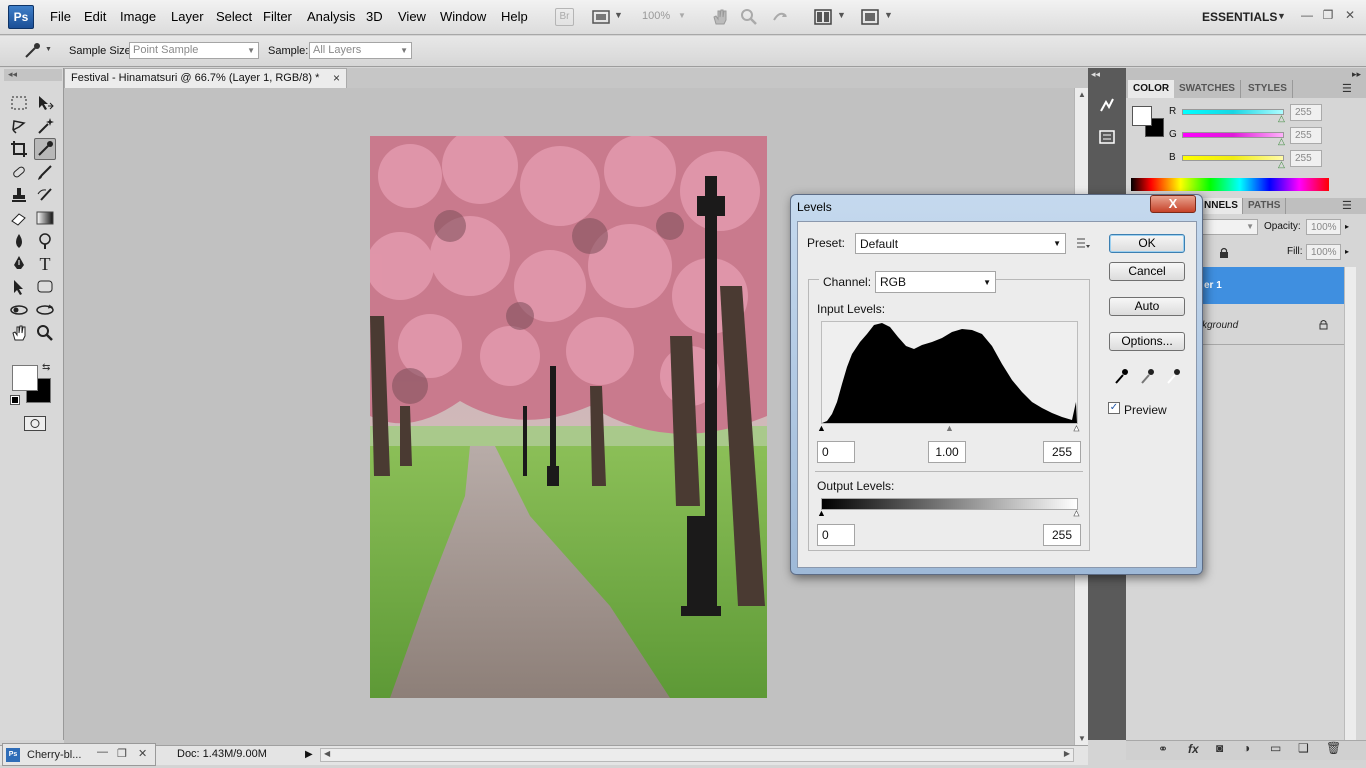 The width and height of the screenshot is (1366, 768). Describe the element at coordinates (374, 16) in the screenshot. I see `menu-3d: 3D` at that location.